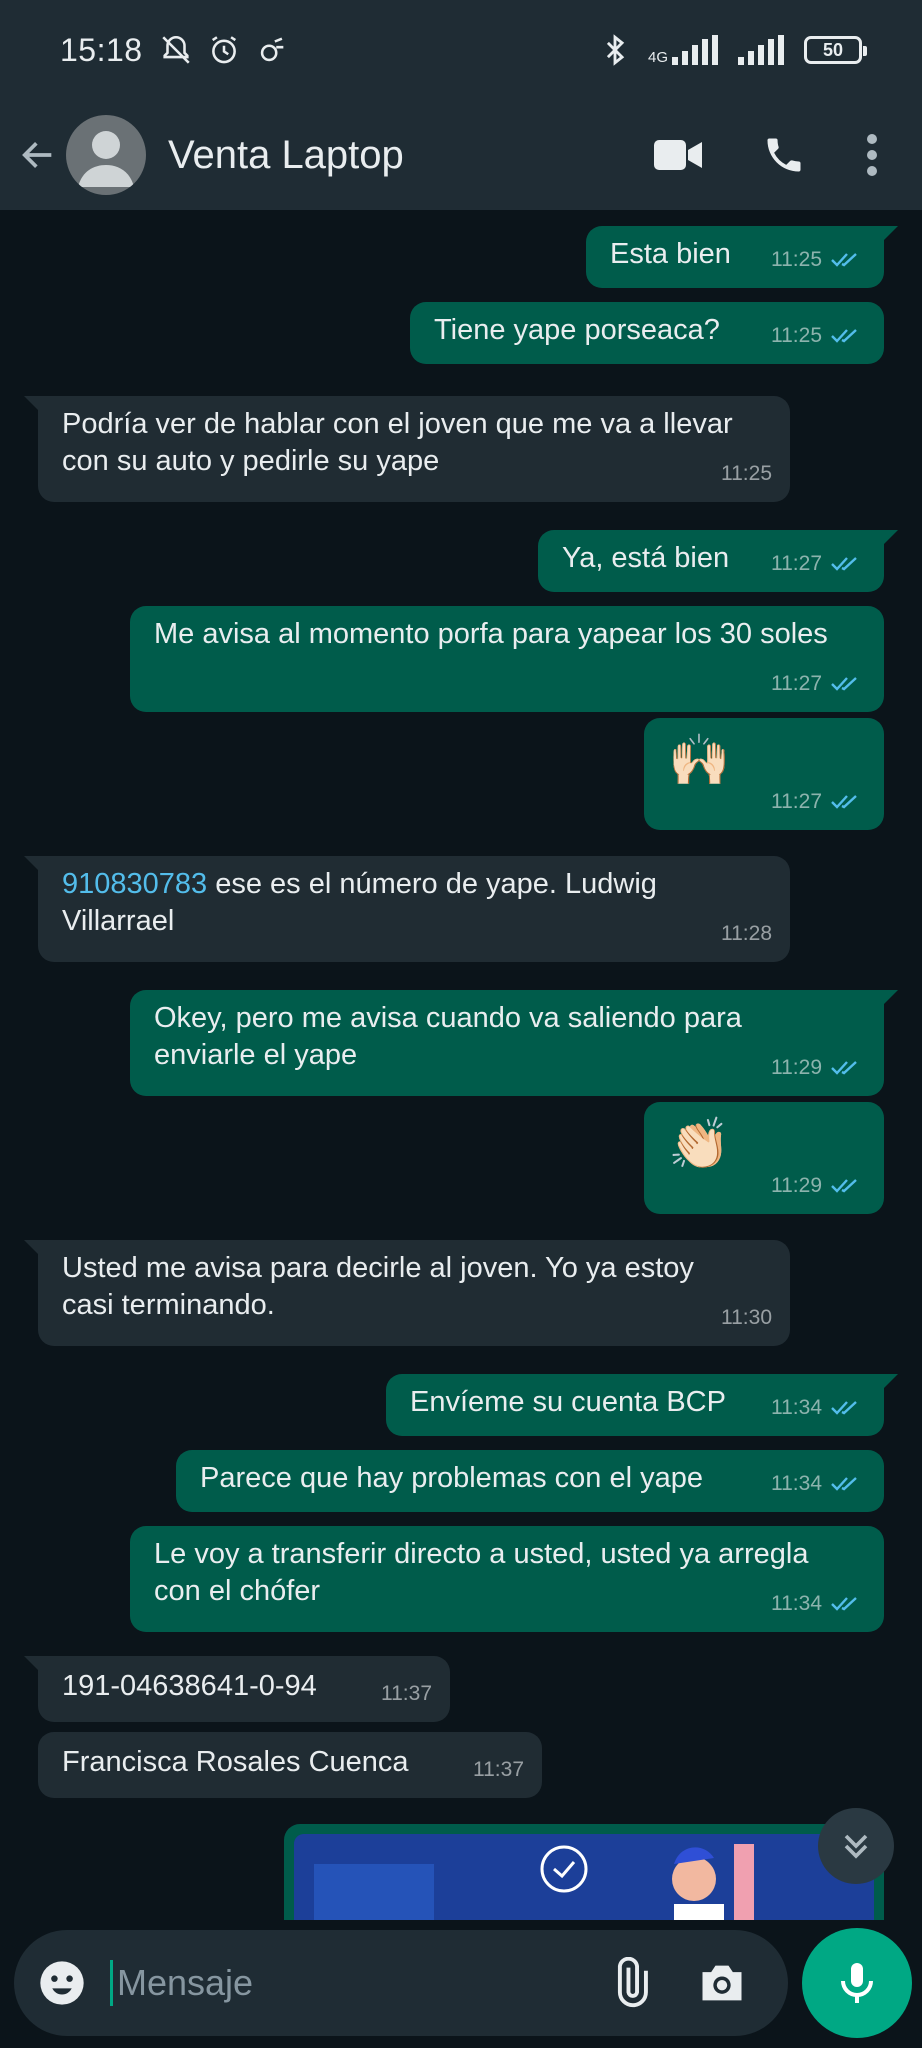 The height and width of the screenshot is (2048, 922). Describe the element at coordinates (742, 257) in the screenshot. I see `message-bubble: Esta bien 11:25` at that location.